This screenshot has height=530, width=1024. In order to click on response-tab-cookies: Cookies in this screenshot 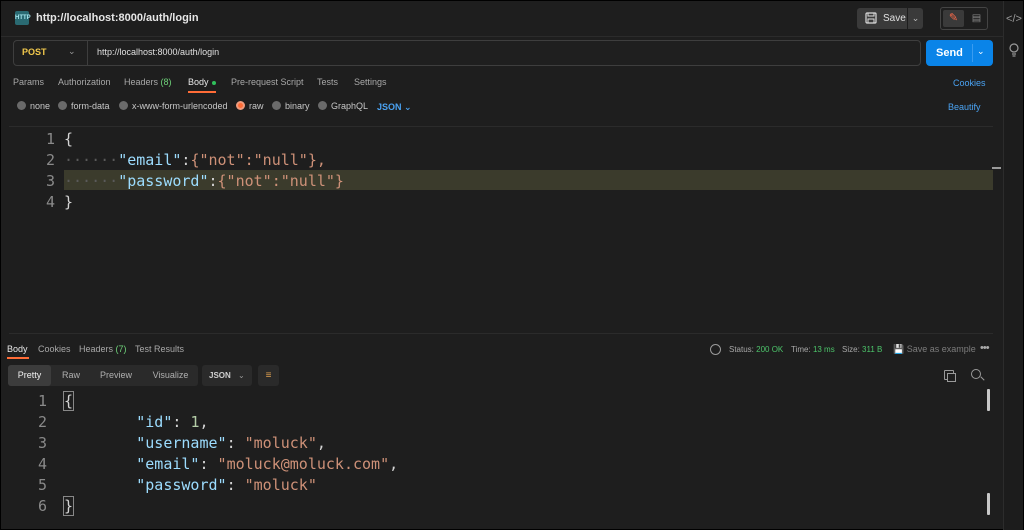, I will do `click(54, 349)`.